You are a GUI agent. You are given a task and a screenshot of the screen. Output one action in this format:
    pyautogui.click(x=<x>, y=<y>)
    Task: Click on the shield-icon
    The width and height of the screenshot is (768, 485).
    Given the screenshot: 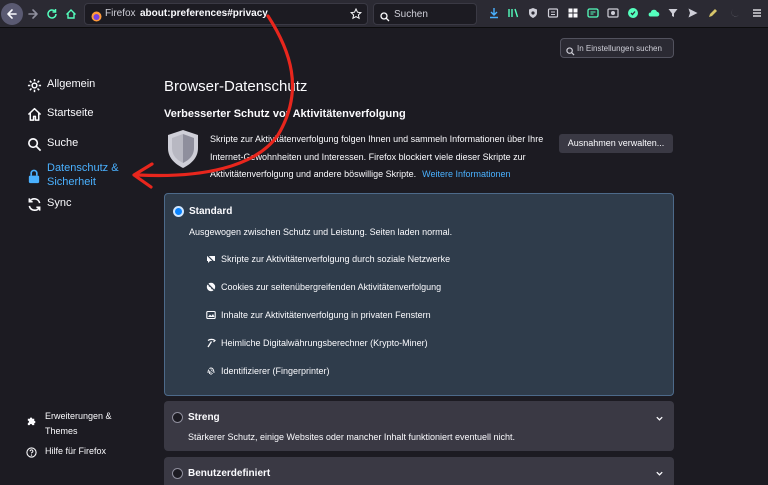 What is the action you would take?
    pyautogui.click(x=183, y=151)
    